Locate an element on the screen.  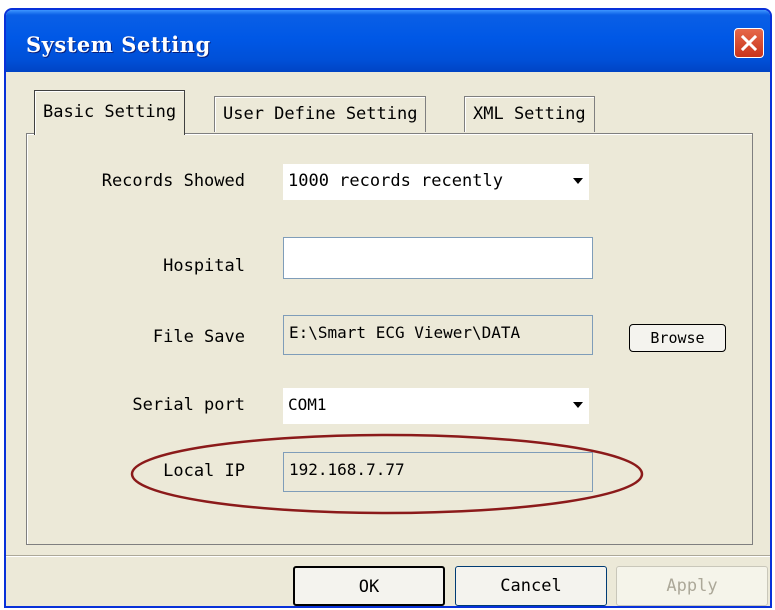
tab-basic-setting: Basic Setting is located at coordinates (110, 112).